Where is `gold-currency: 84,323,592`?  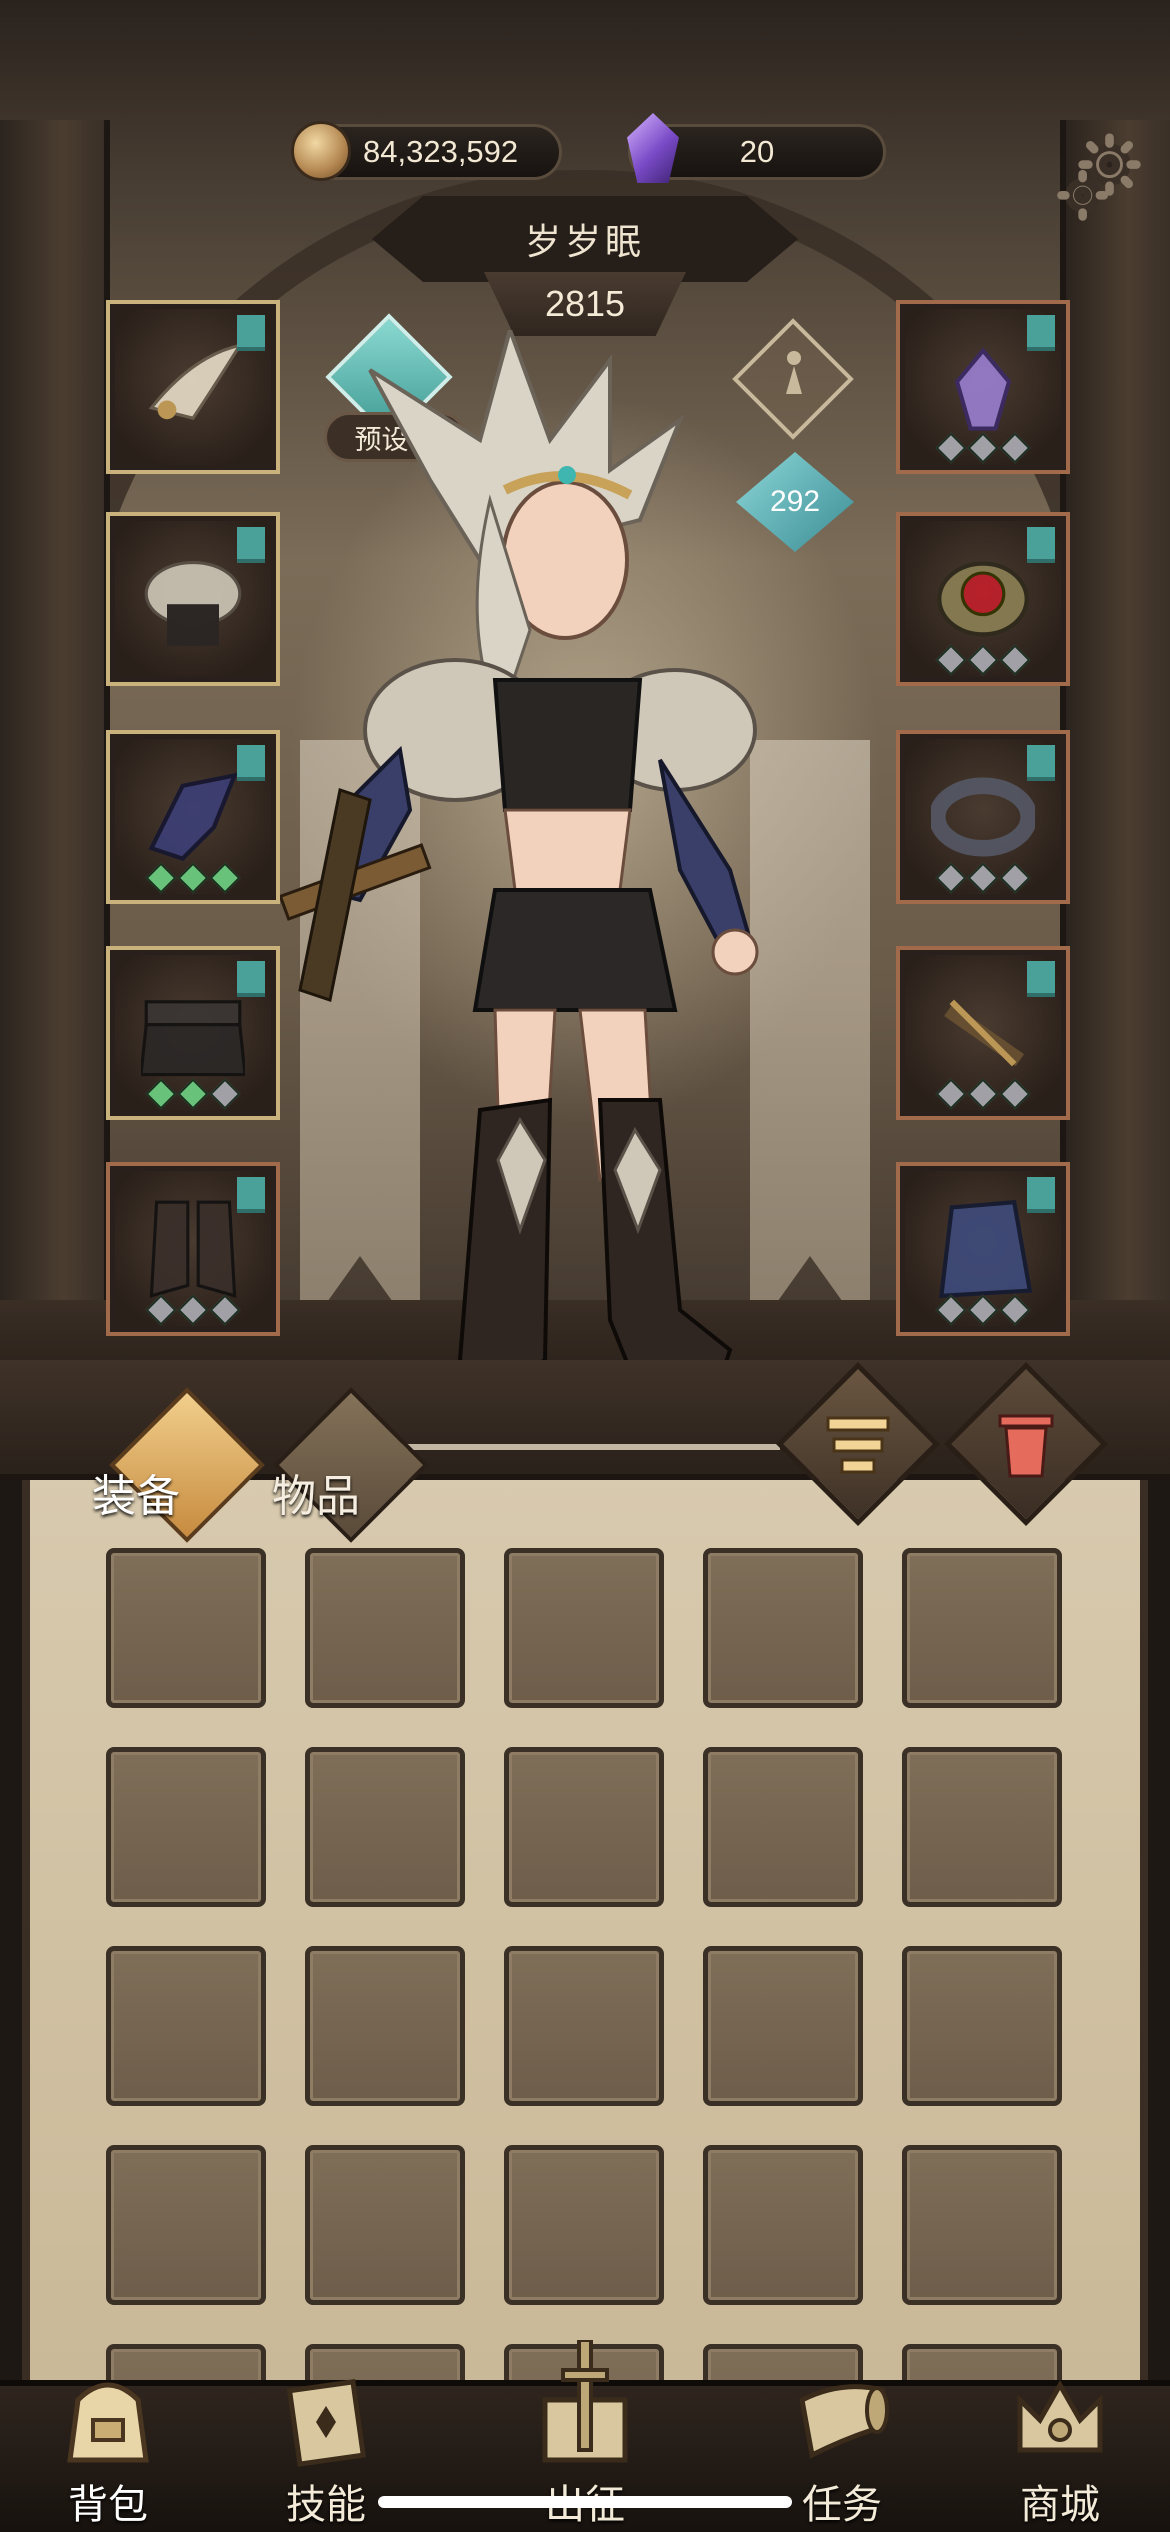
gold-currency: 84,323,592 is located at coordinates (426, 151).